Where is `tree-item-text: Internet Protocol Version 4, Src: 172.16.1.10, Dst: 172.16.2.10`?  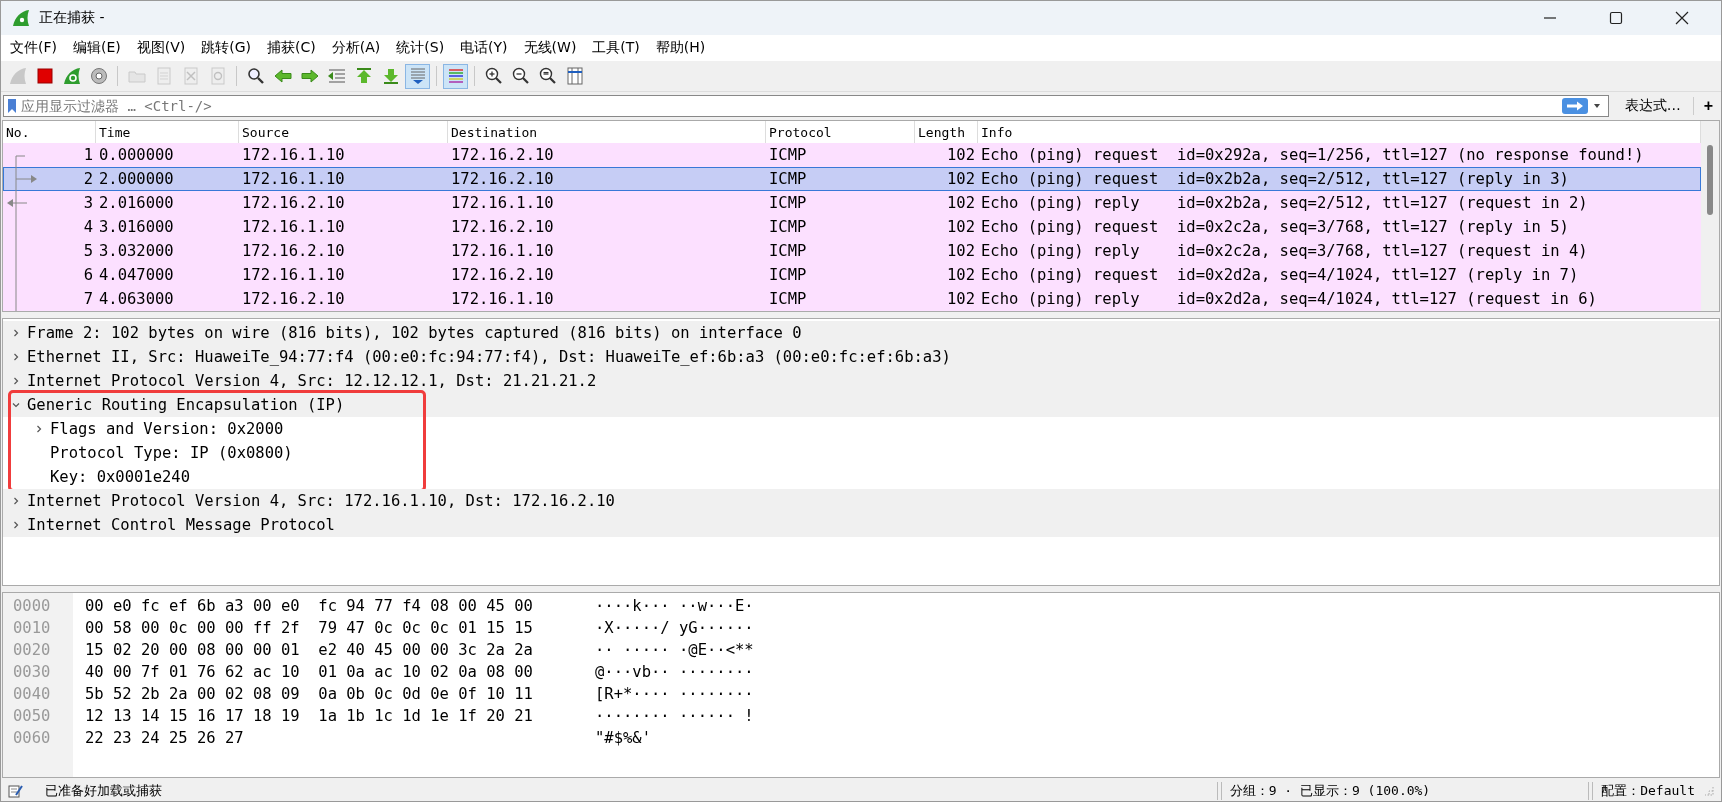
tree-item-text: Internet Protocol Version 4, Src: 172.16.1.10, Dst: 172.16.2.10 is located at coordinates (321, 501).